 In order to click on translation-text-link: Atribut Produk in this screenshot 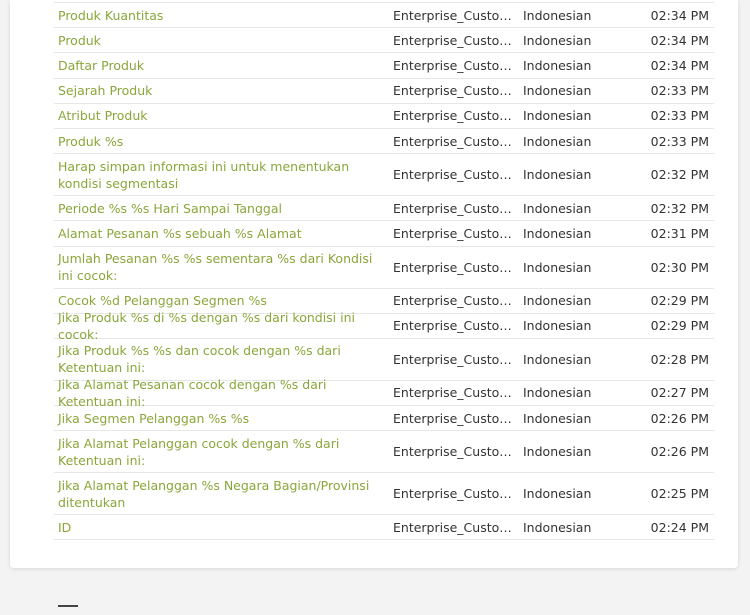, I will do `click(223, 115)`.